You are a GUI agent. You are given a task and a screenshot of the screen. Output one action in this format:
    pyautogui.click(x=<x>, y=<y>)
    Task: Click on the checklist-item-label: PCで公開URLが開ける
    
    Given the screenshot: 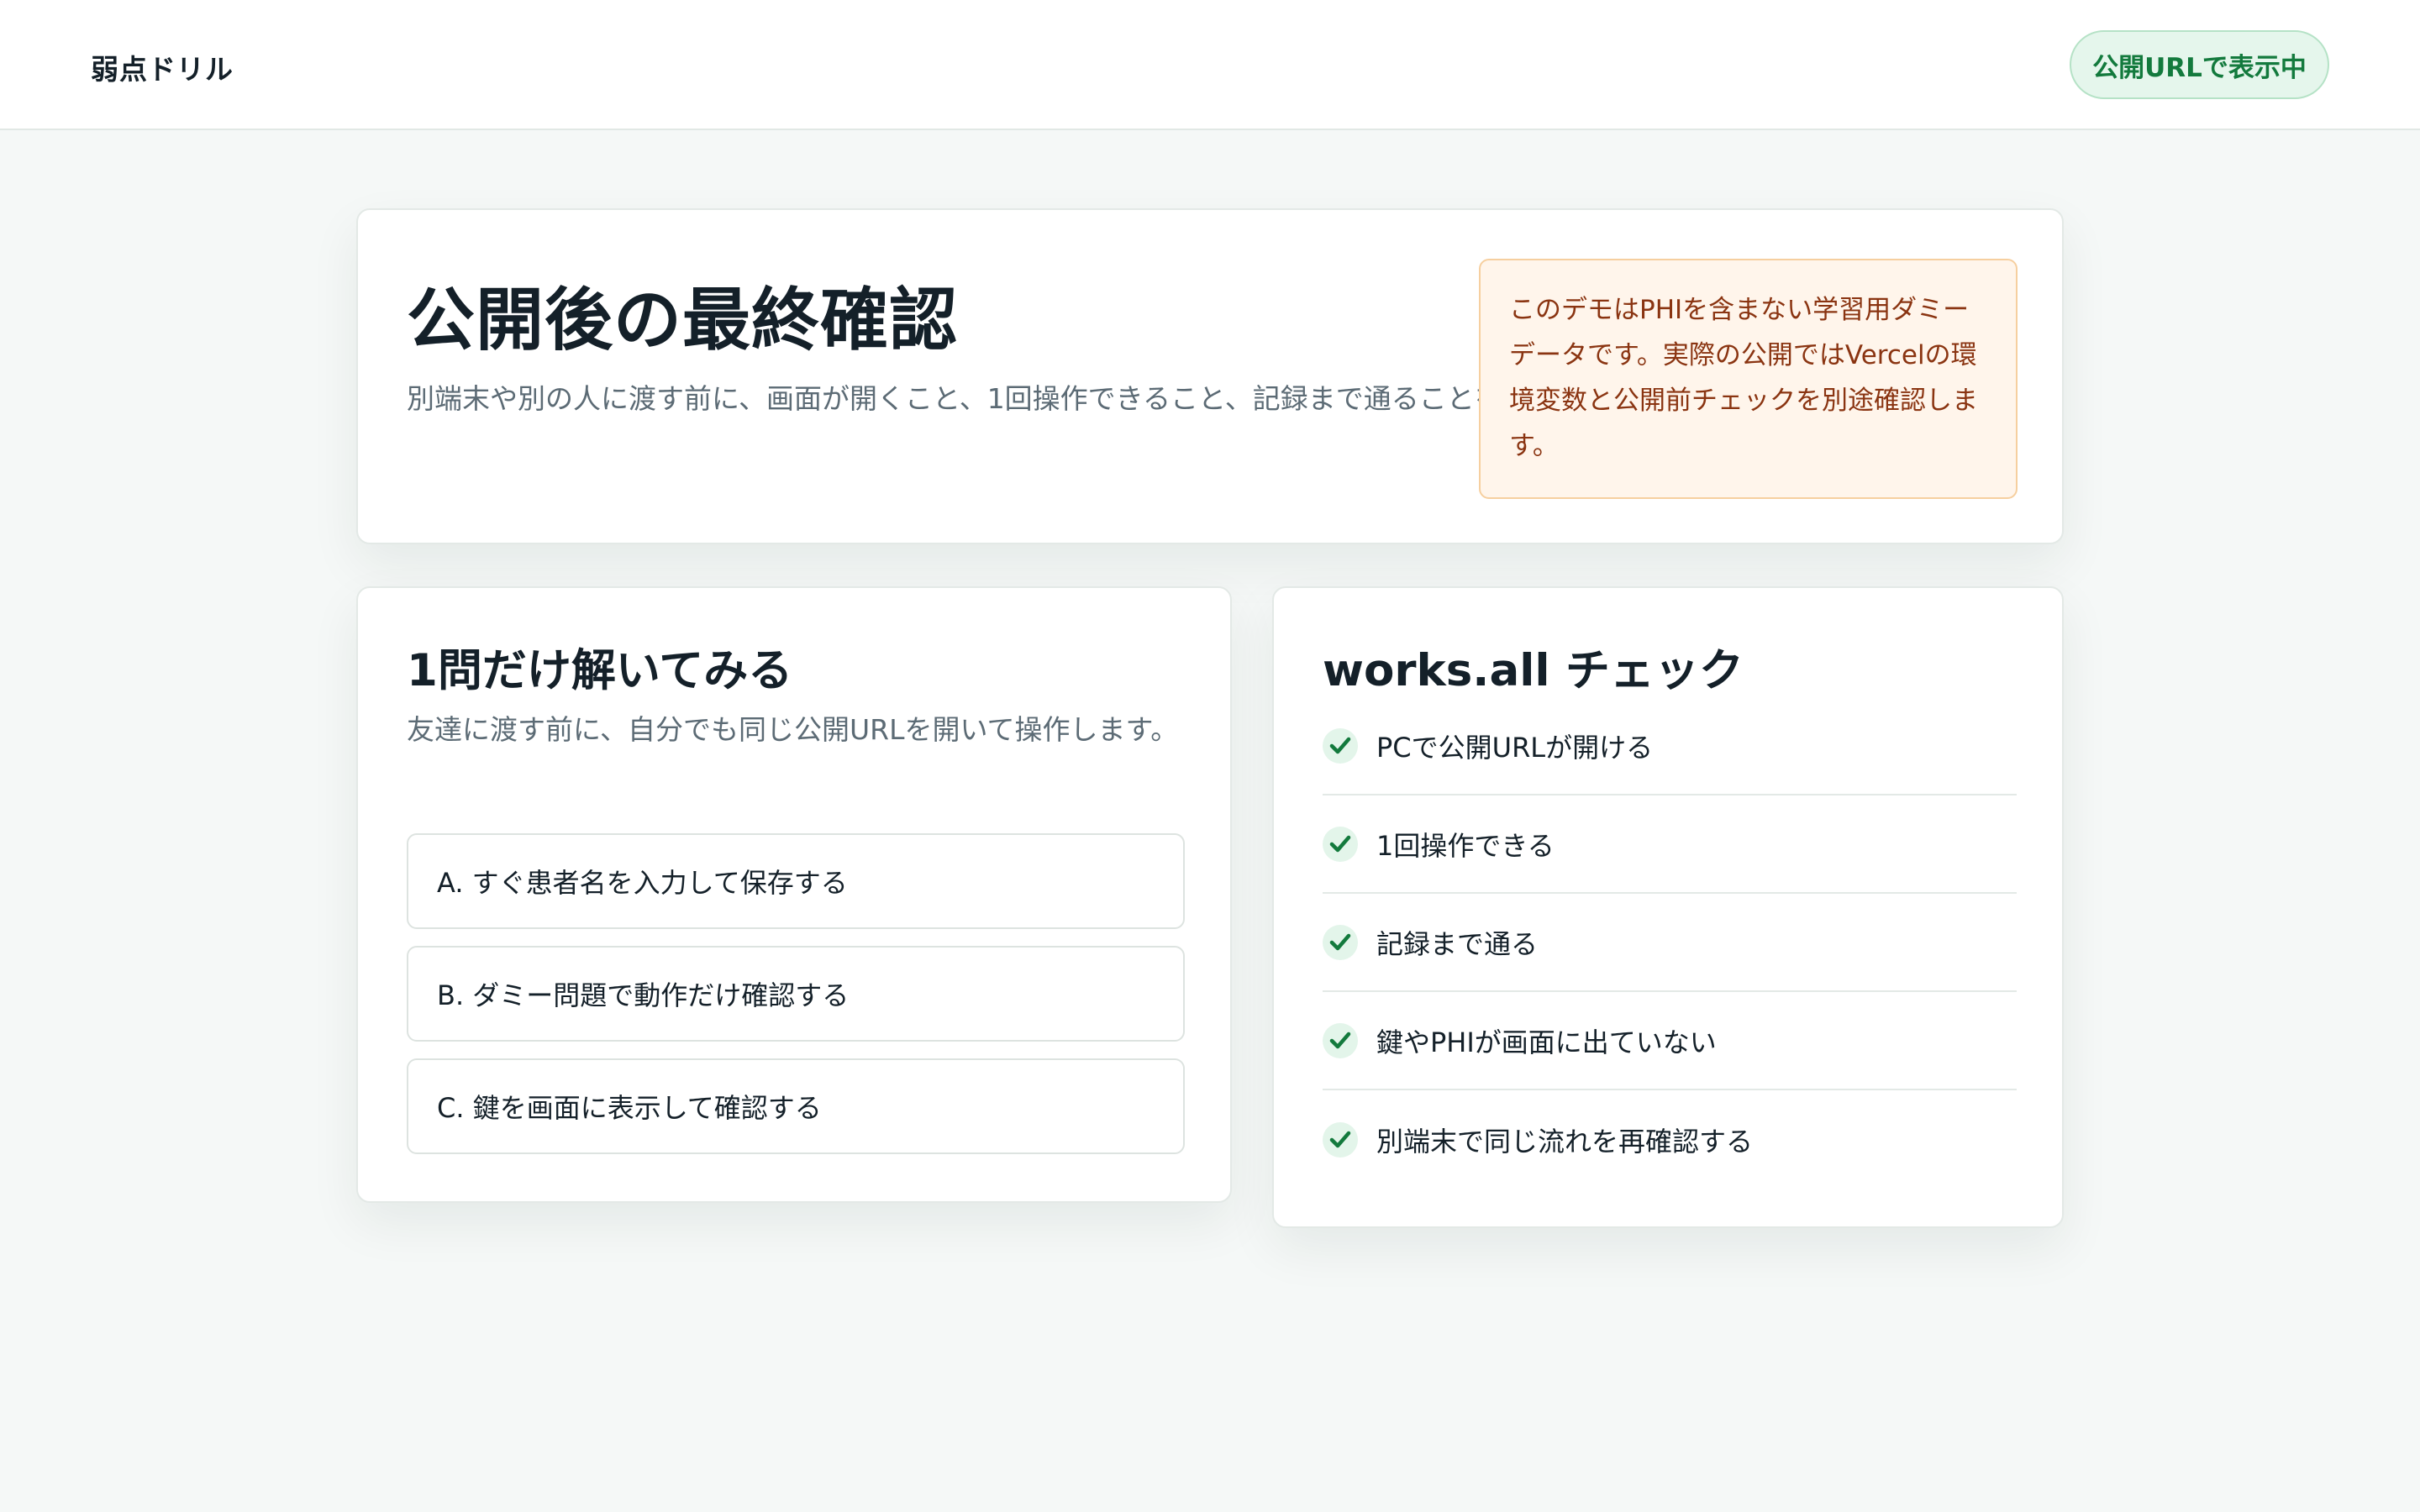 What is the action you would take?
    pyautogui.click(x=1515, y=747)
    